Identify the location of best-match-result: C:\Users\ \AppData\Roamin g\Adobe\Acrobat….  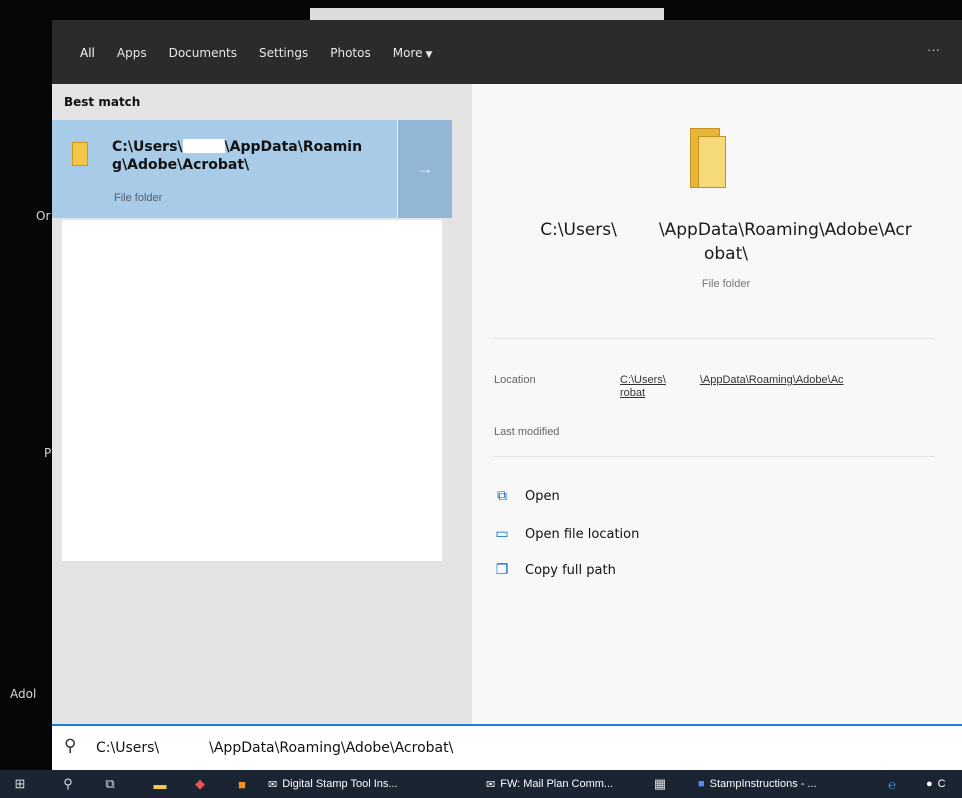
(224, 169).